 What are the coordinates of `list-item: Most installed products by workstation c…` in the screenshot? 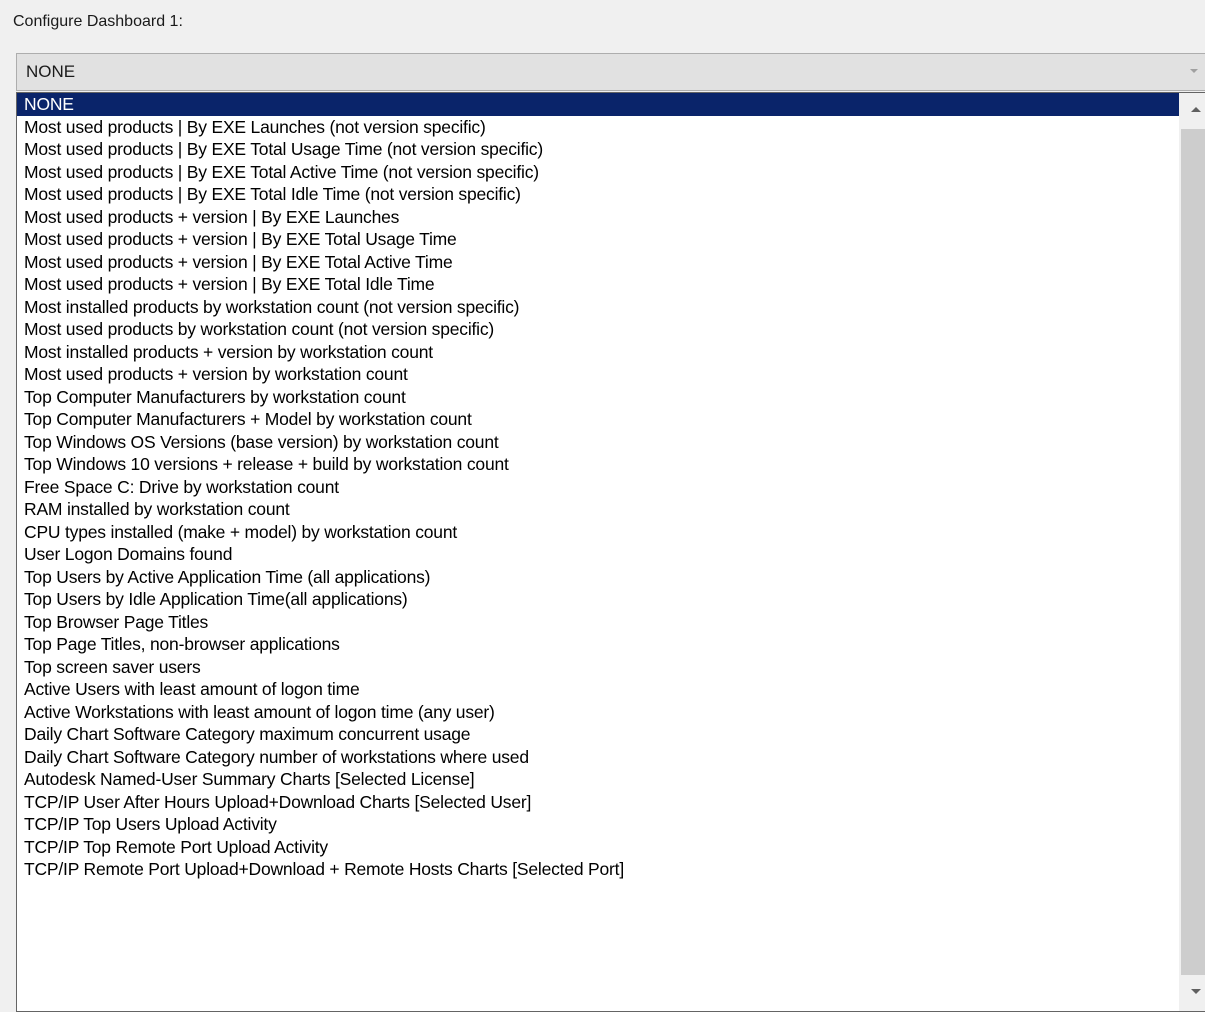 It's located at (598, 307).